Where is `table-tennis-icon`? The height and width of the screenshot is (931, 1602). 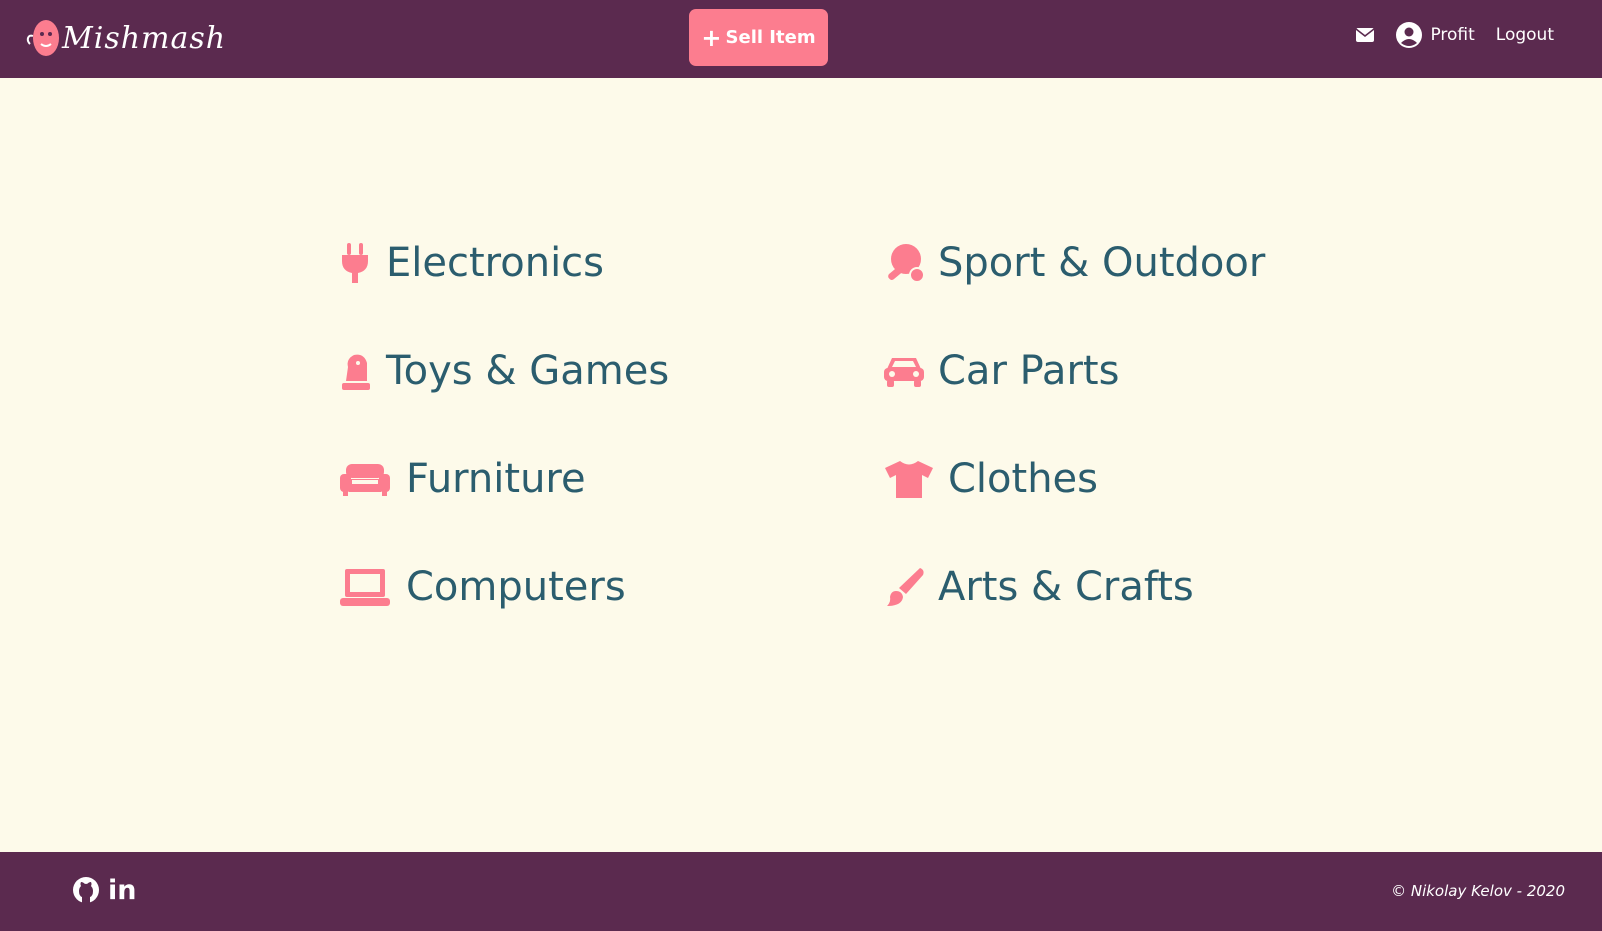
table-tennis-icon is located at coordinates (905, 263).